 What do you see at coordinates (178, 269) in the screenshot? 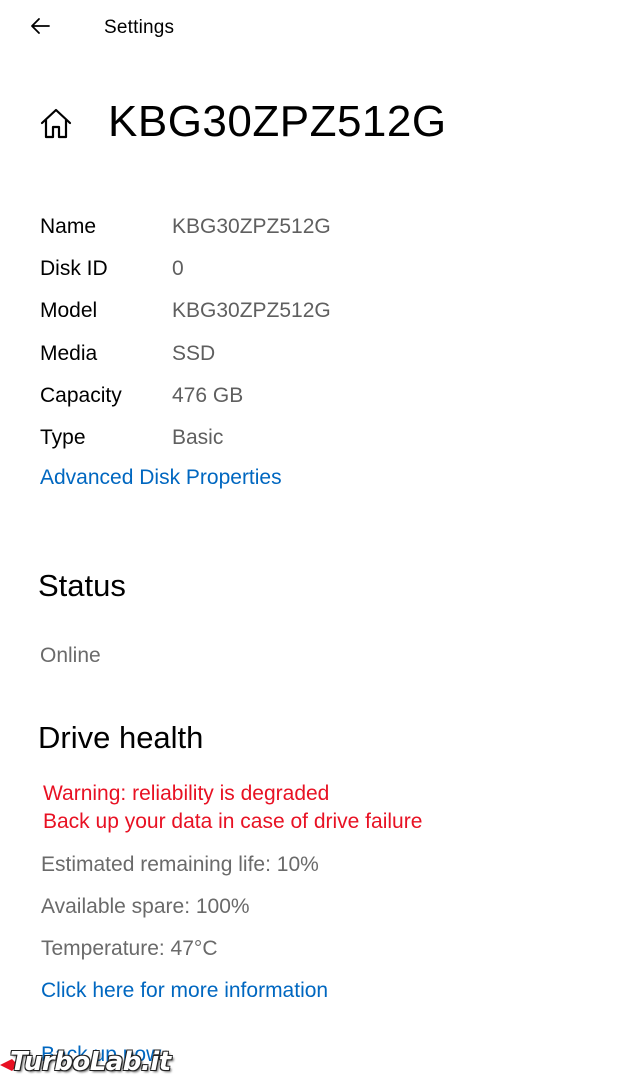
I see `property-value: 0` at bounding box center [178, 269].